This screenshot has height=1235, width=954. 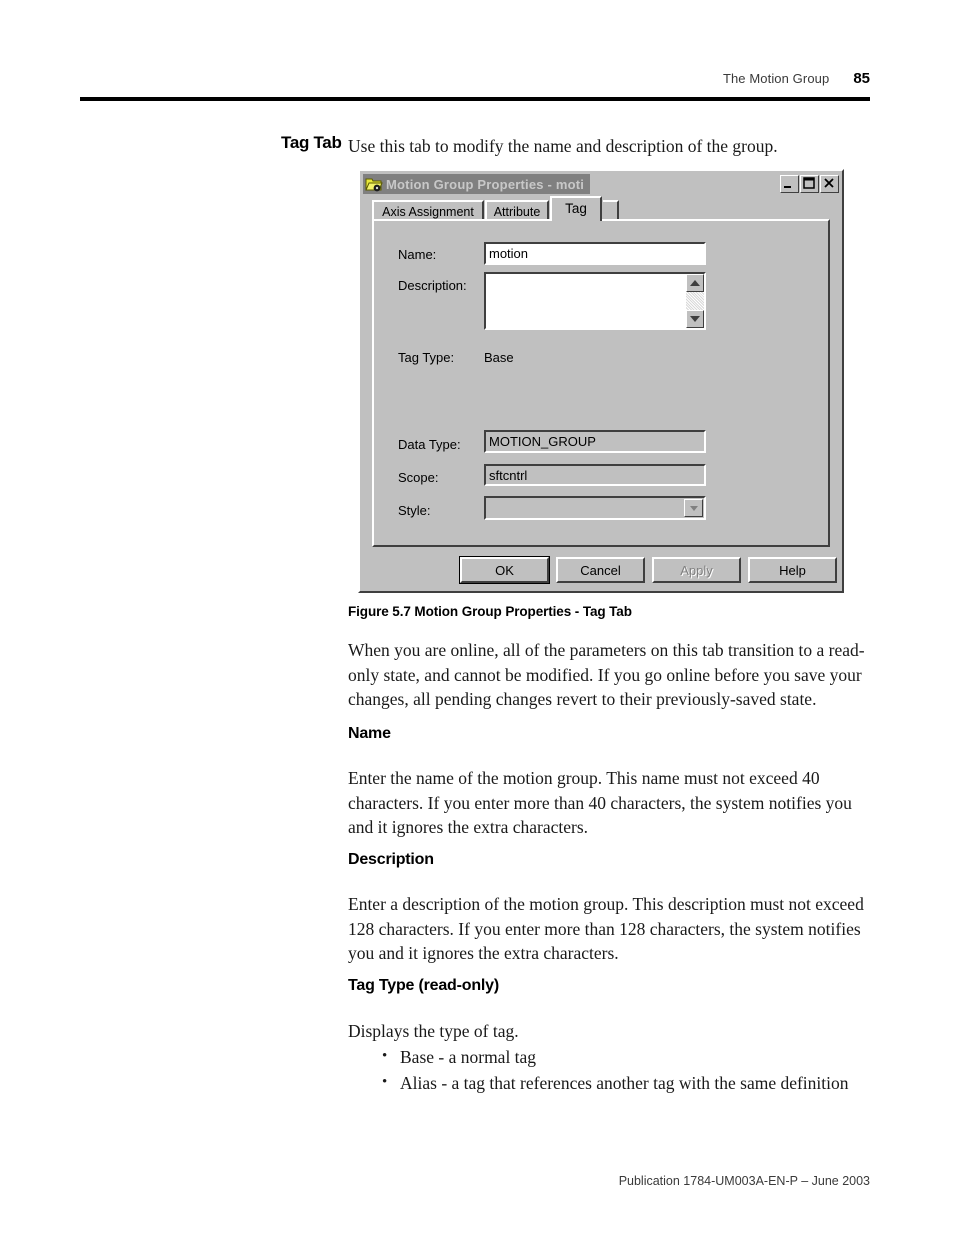 I want to click on cancel-button-label: Cancel, so click(x=600, y=570).